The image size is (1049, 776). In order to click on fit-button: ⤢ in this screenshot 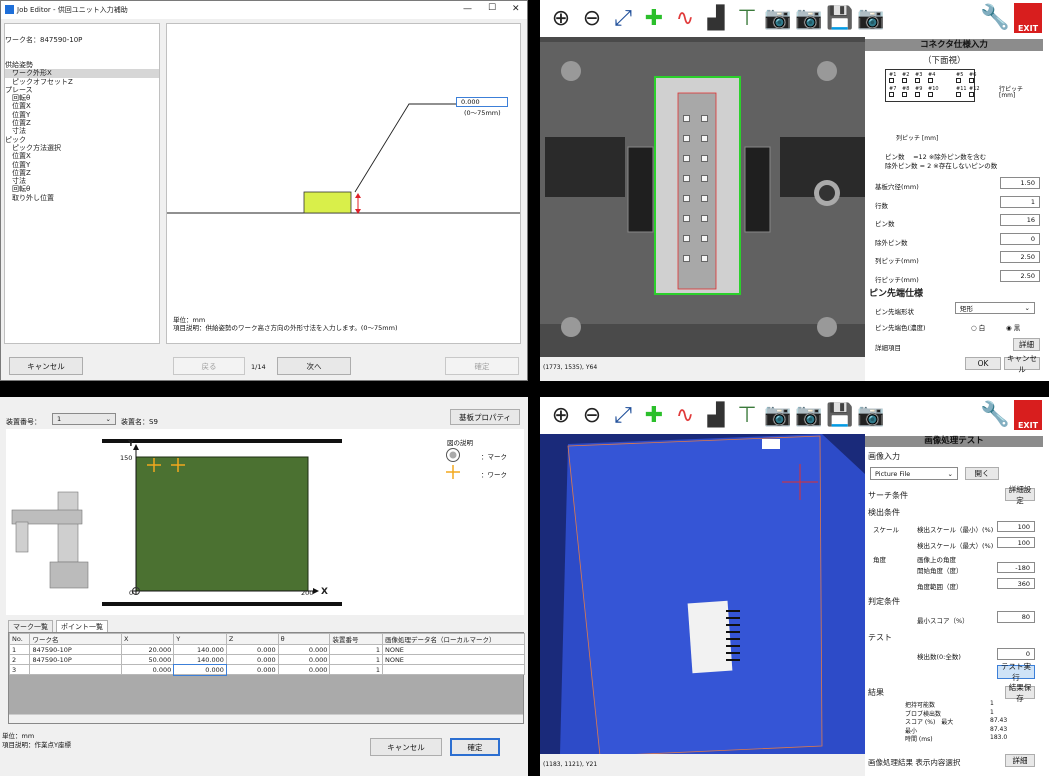, I will do `click(623, 415)`.